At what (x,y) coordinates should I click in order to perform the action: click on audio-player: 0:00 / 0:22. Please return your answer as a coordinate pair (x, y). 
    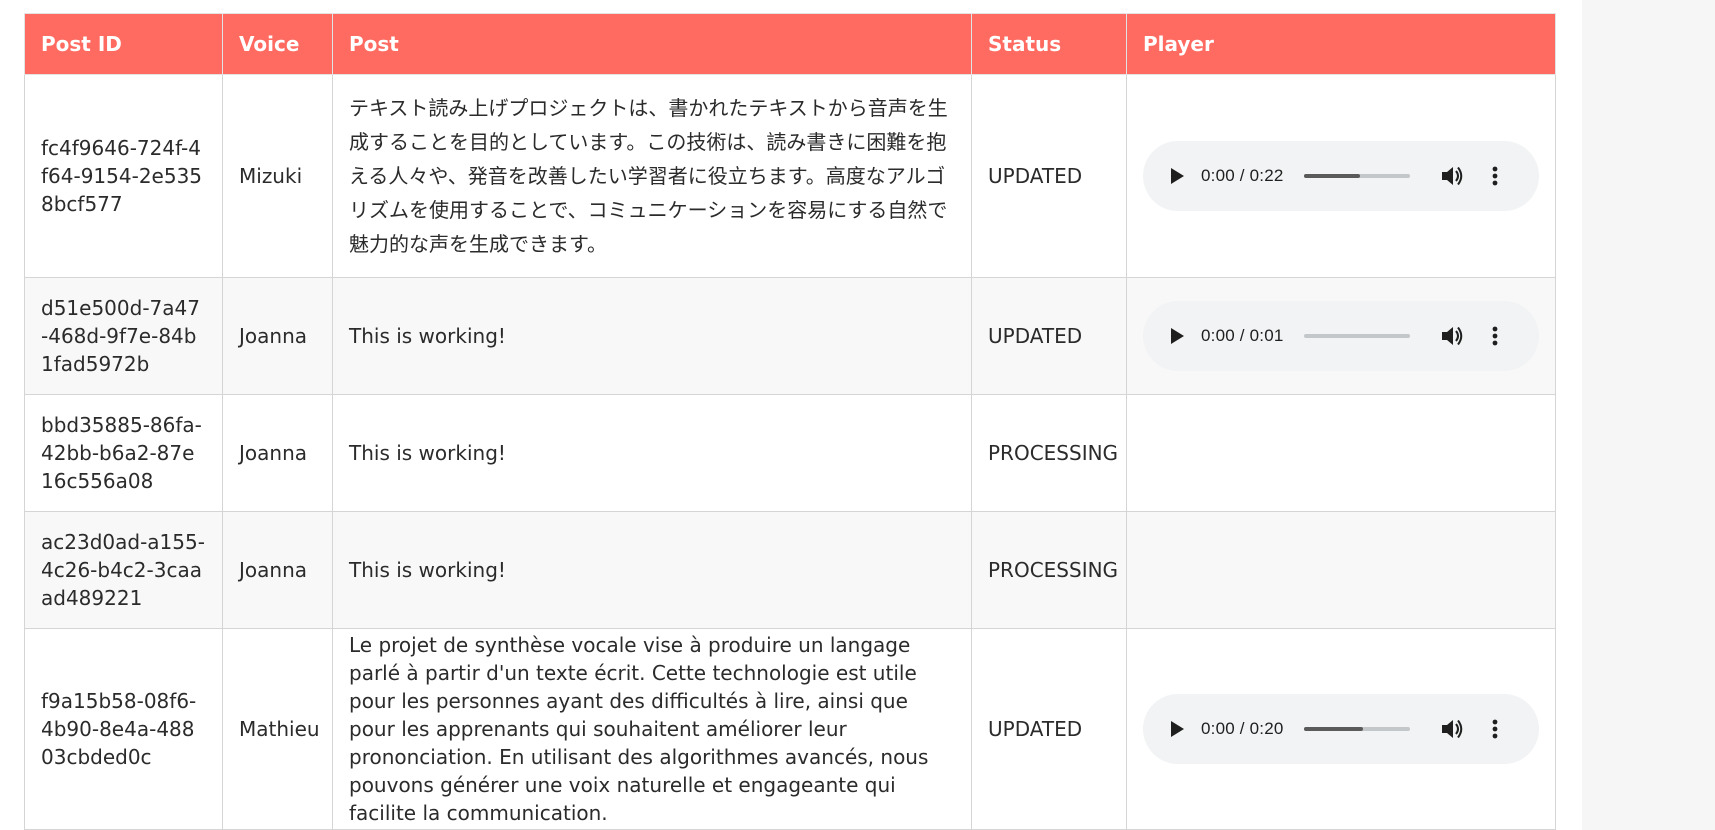
    Looking at the image, I should click on (1341, 176).